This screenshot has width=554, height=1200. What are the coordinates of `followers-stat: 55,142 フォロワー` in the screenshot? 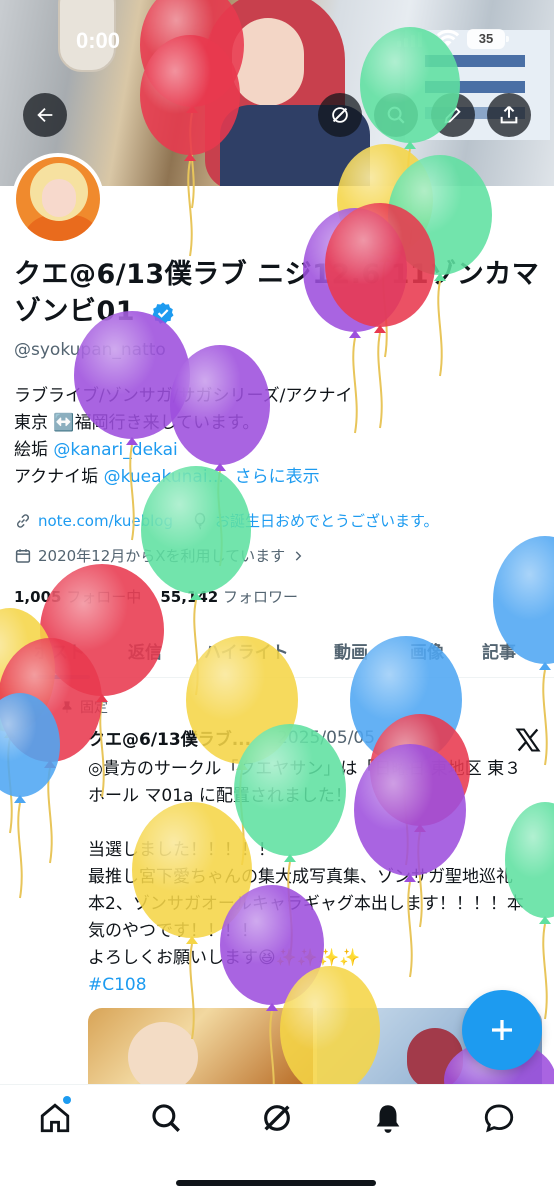 It's located at (229, 597).